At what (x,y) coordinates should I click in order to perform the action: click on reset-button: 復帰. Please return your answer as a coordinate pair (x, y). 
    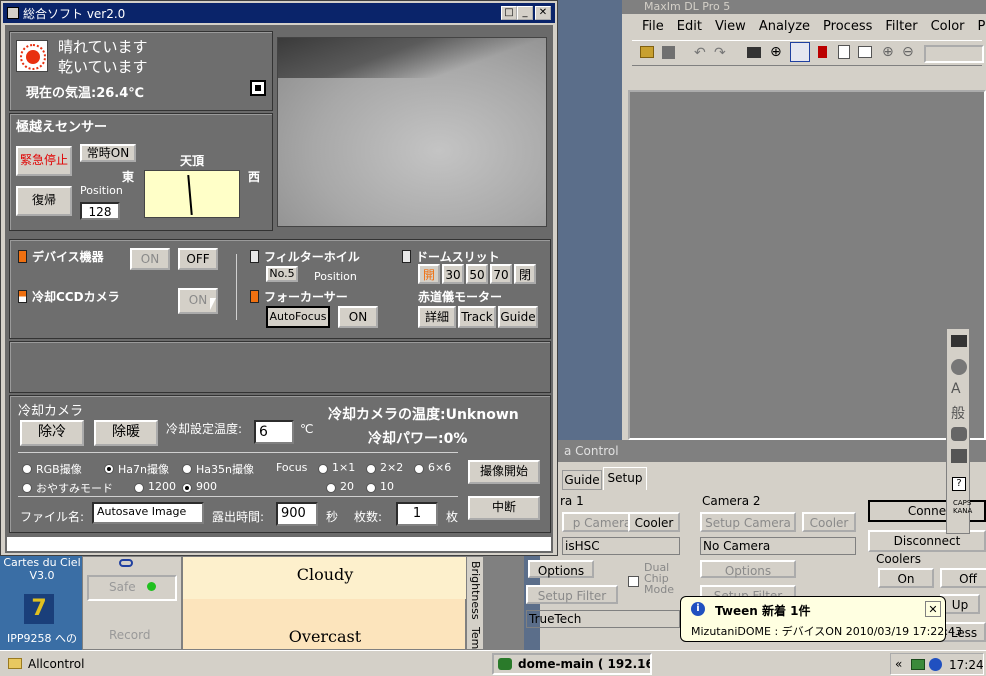
    Looking at the image, I should click on (44, 201).